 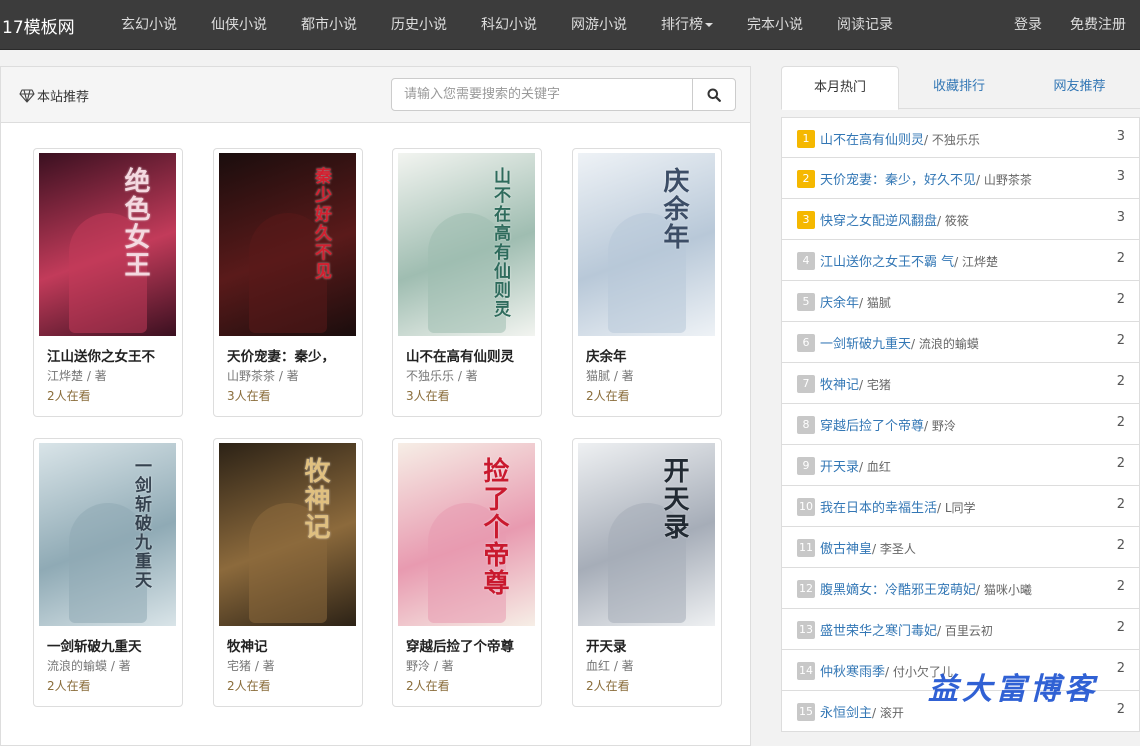 I want to click on caret-down-icon, so click(x=709, y=25).